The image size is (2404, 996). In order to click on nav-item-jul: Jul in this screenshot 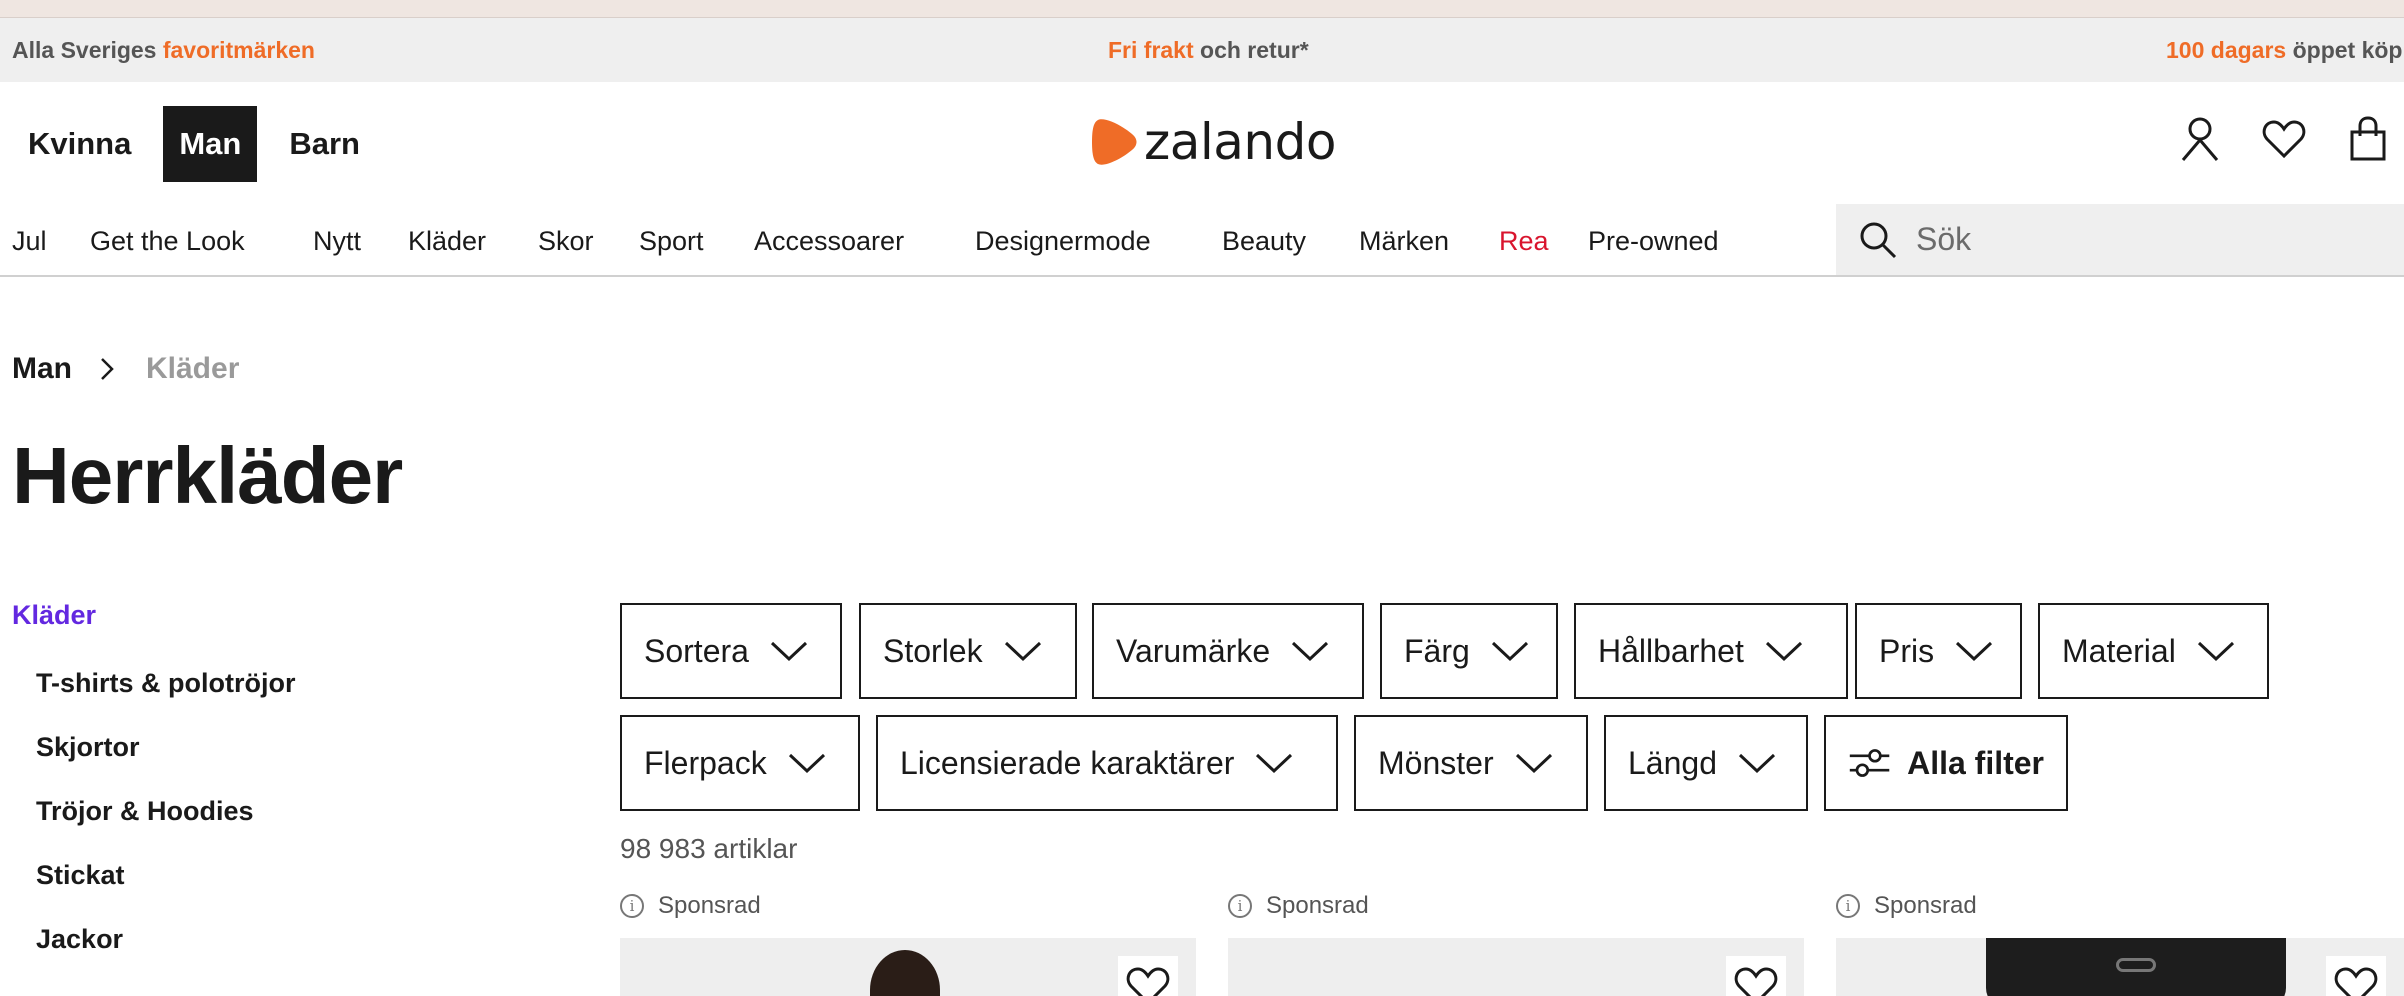, I will do `click(29, 241)`.